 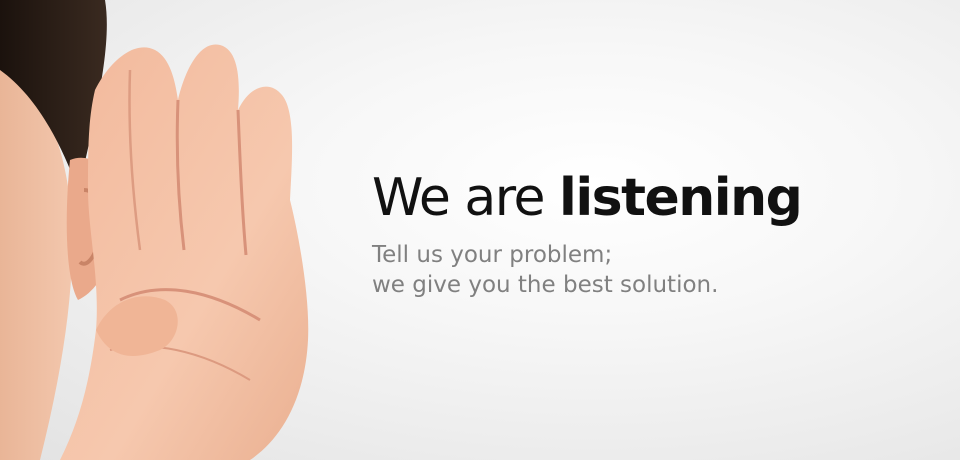 I want to click on headline: We are listening, so click(x=587, y=198).